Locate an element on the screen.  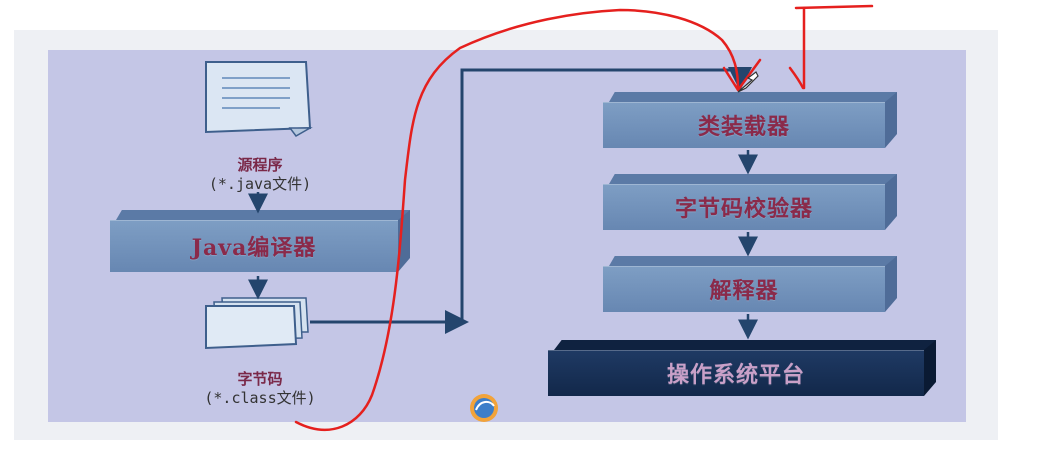
stacked-pages-icon is located at coordinates (257, 323).